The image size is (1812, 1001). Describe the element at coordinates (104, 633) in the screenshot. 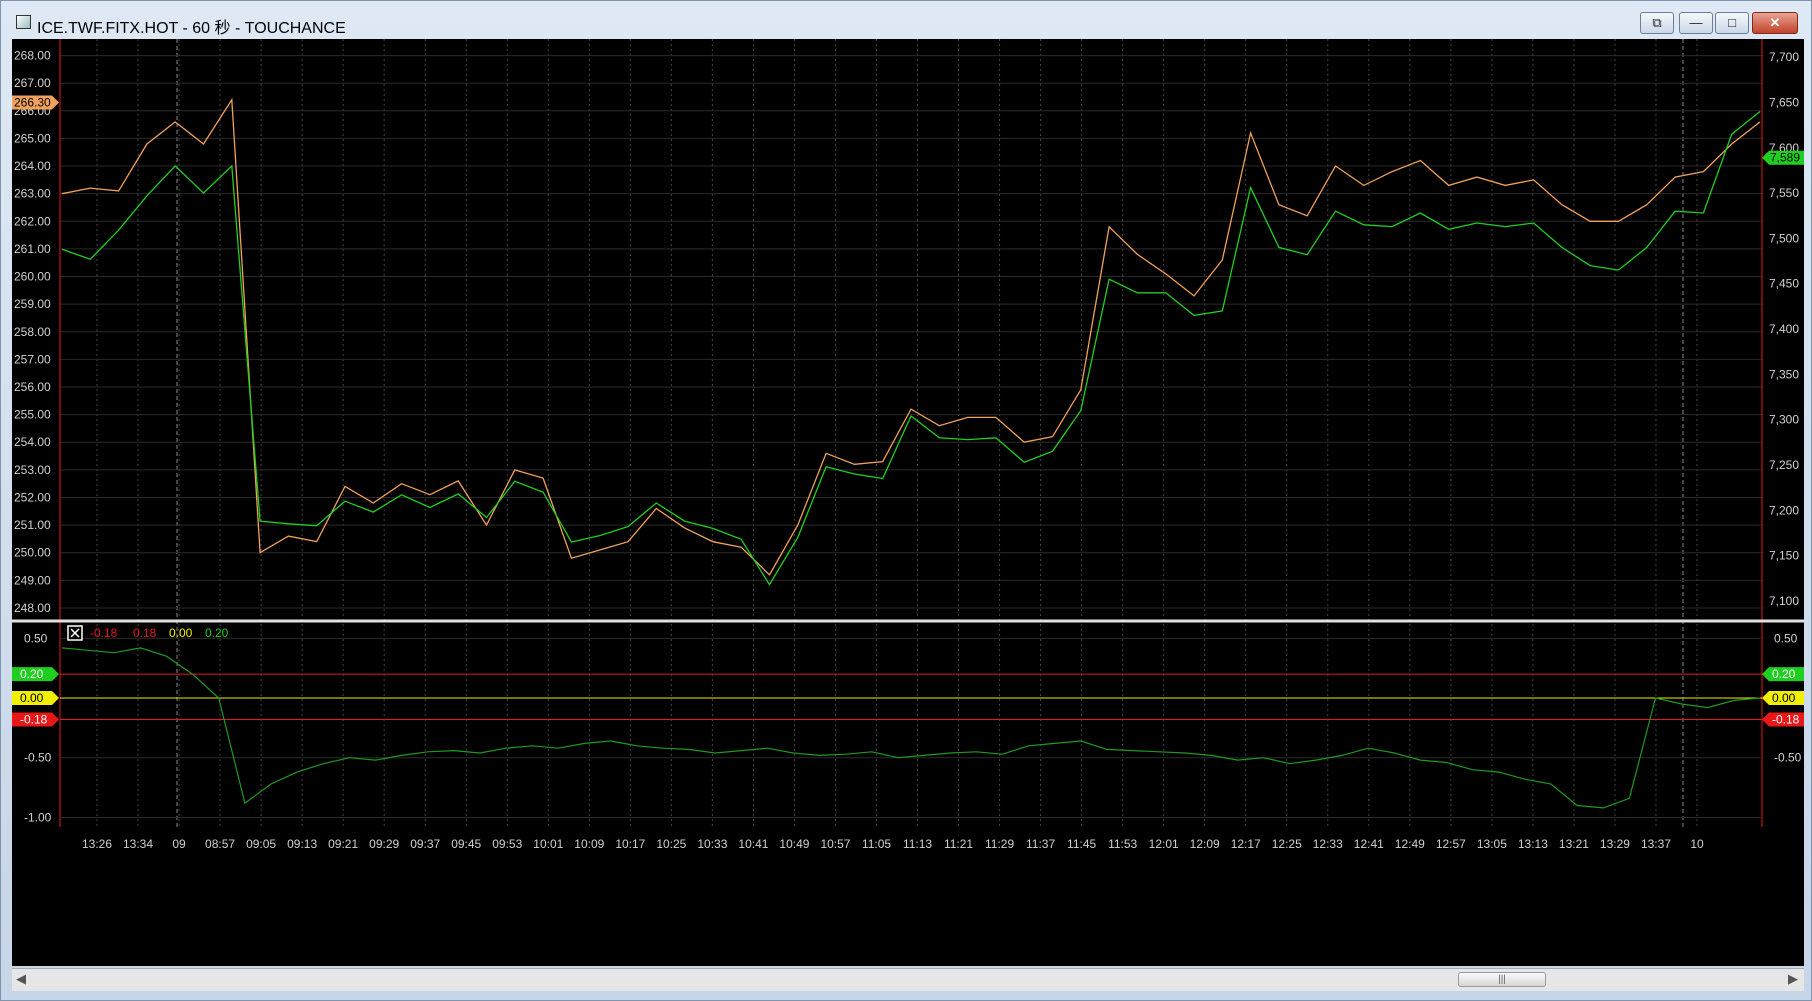

I see `indicator-legend-value: -0.18` at that location.